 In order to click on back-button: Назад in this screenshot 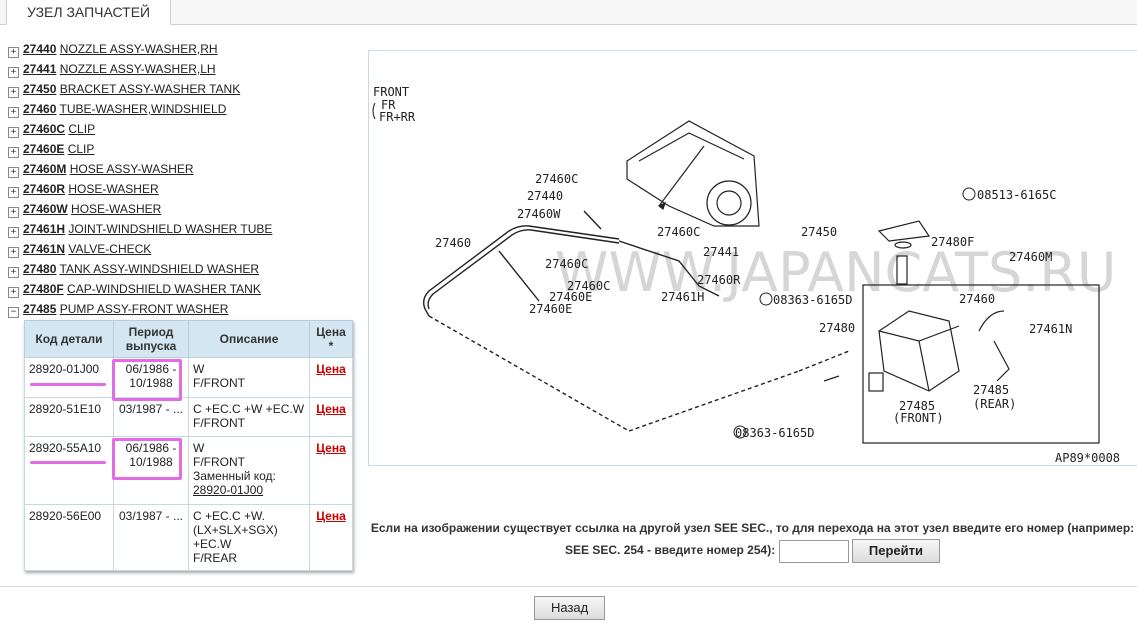, I will do `click(570, 608)`.